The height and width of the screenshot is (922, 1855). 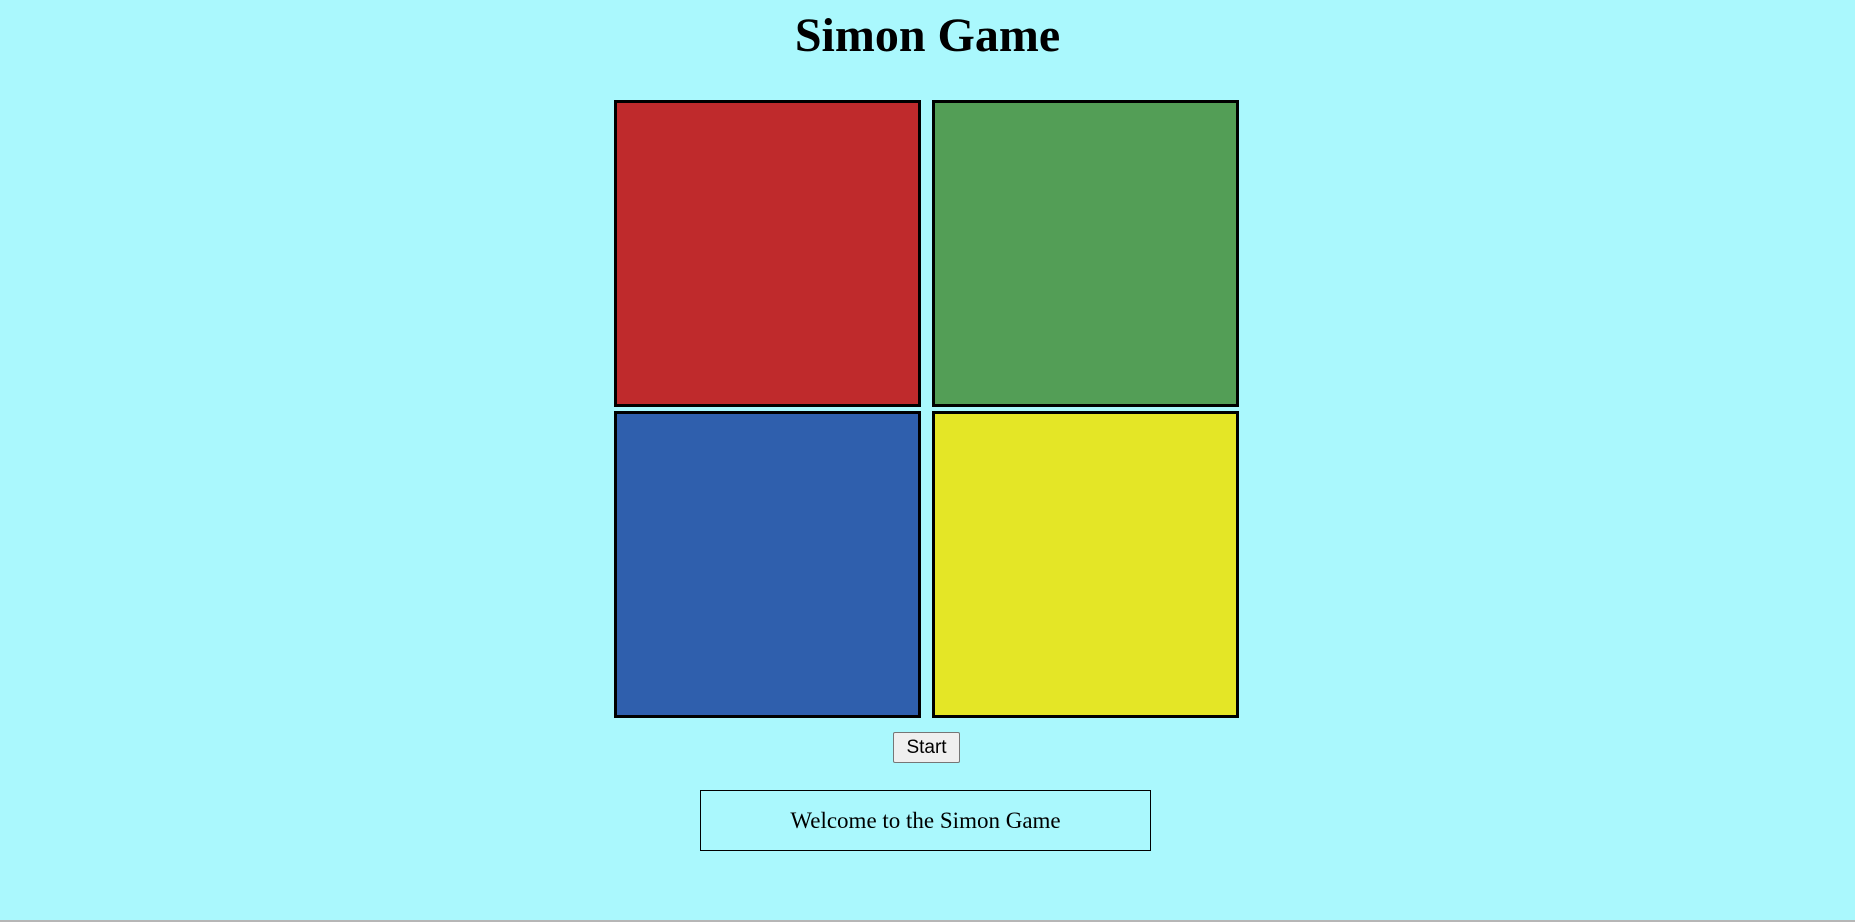 I want to click on page-title: Simon Game, so click(x=927, y=35).